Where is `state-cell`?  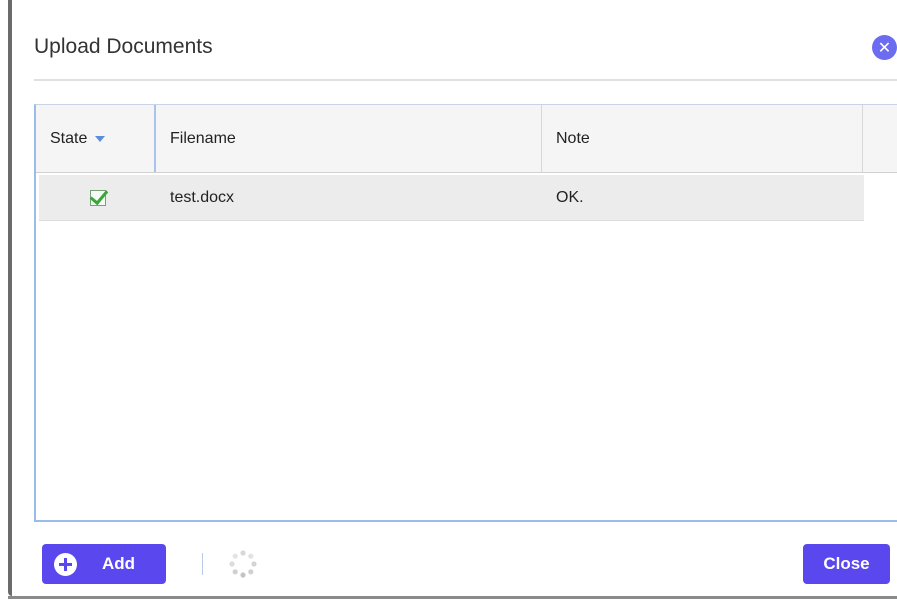
state-cell is located at coordinates (97, 198).